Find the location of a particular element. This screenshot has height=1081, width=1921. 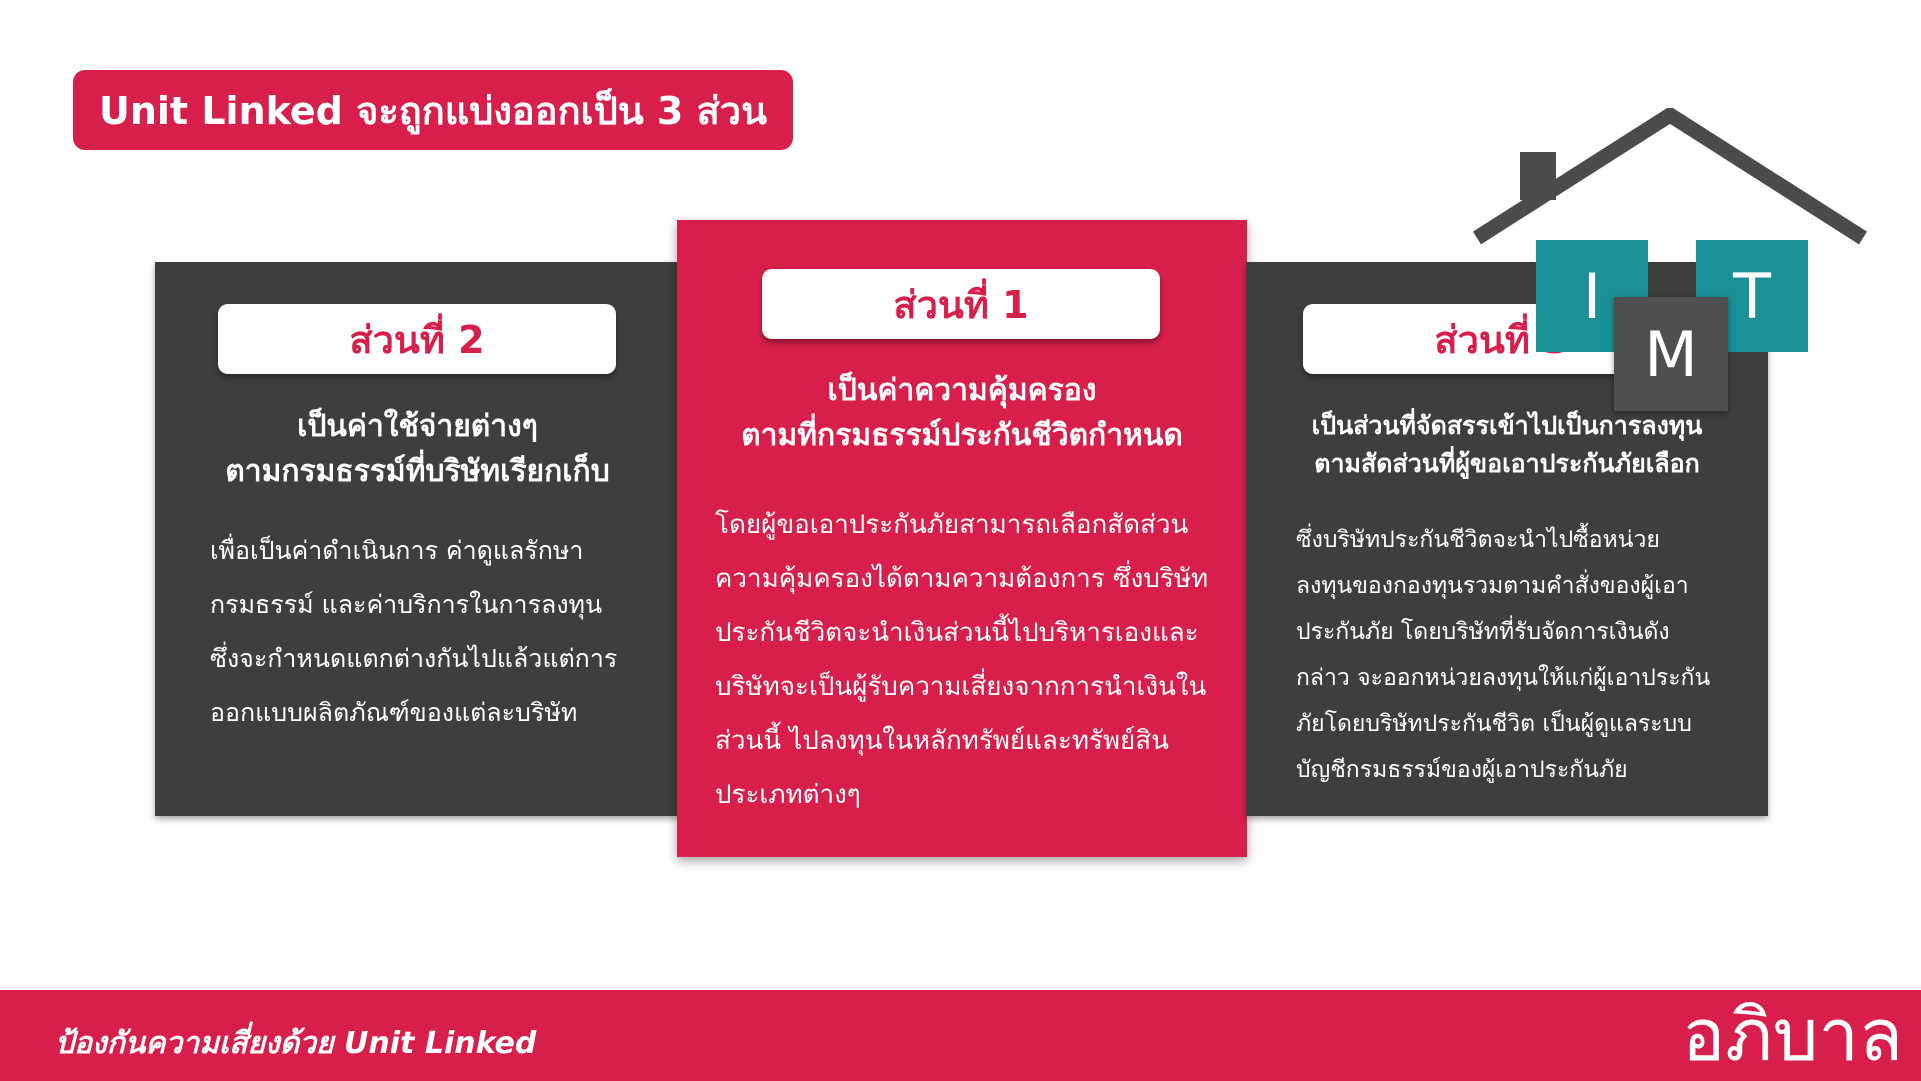

part-1-heading-line2: ตามที่กรมธรรม์ประกันชีวิตกำหนด is located at coordinates (962, 435).